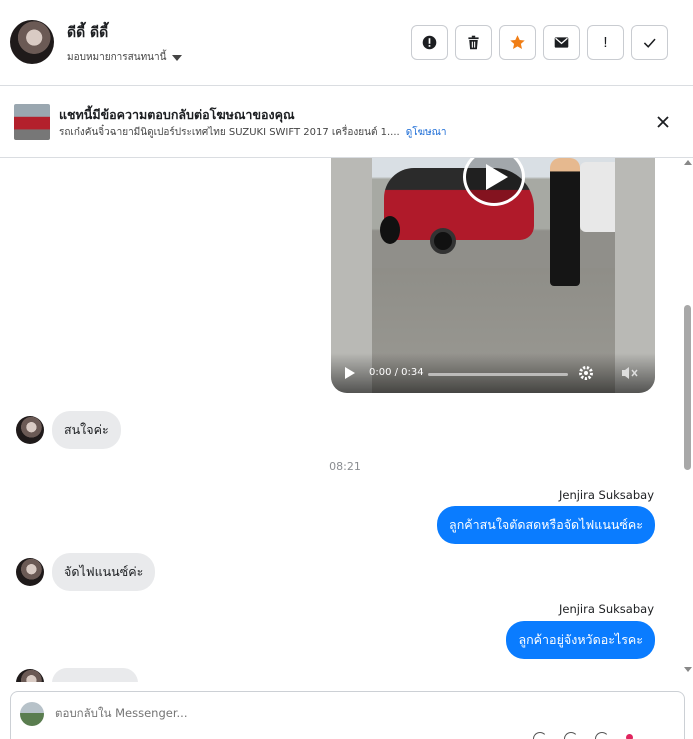 This screenshot has width=693, height=739. I want to click on scroll-up-arrow-icon, so click(688, 162).